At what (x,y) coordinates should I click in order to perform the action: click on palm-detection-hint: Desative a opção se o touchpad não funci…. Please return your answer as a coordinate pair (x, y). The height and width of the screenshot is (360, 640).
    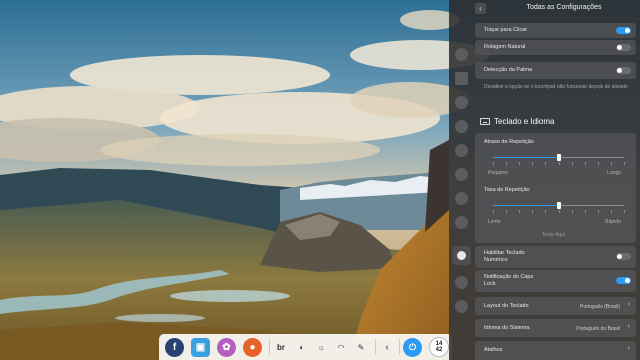
    Looking at the image, I should click on (556, 87).